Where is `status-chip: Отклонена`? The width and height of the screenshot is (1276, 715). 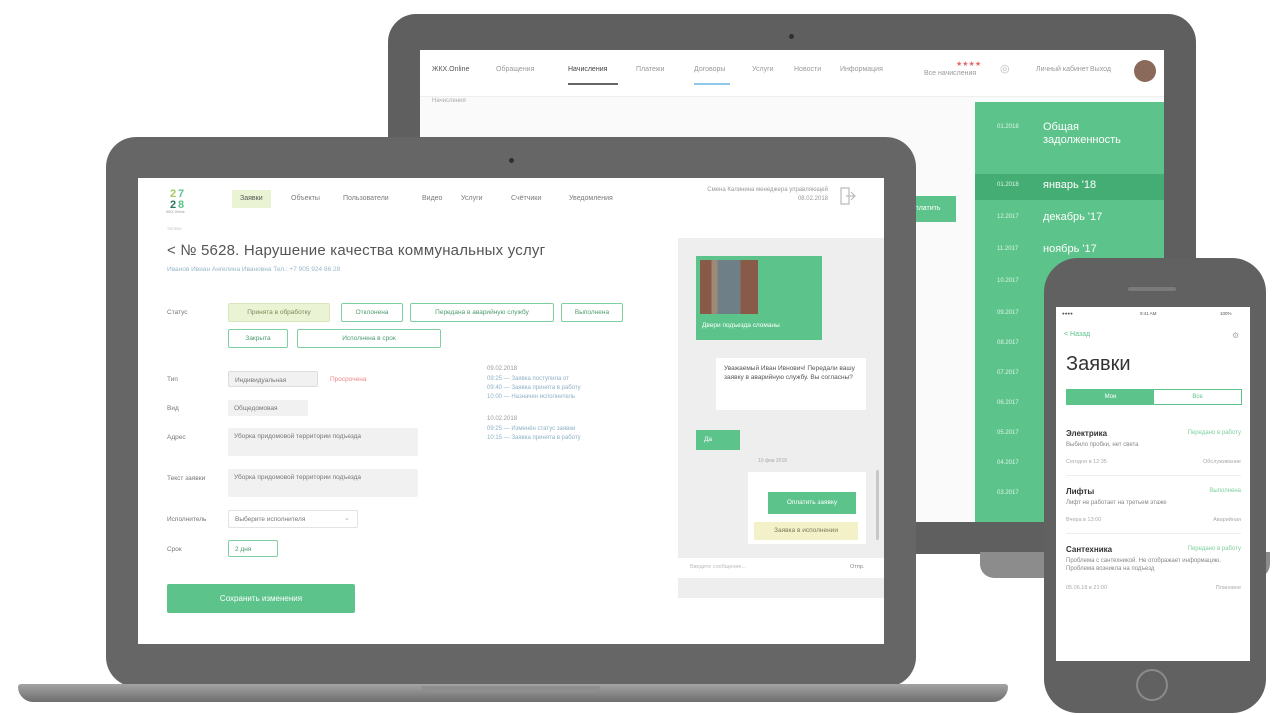 status-chip: Отклонена is located at coordinates (372, 312).